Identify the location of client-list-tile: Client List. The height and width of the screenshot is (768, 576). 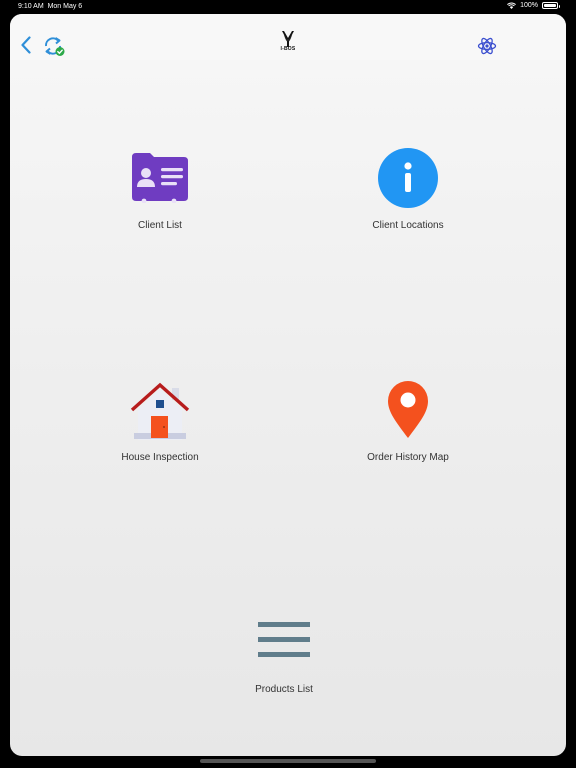
(160, 191).